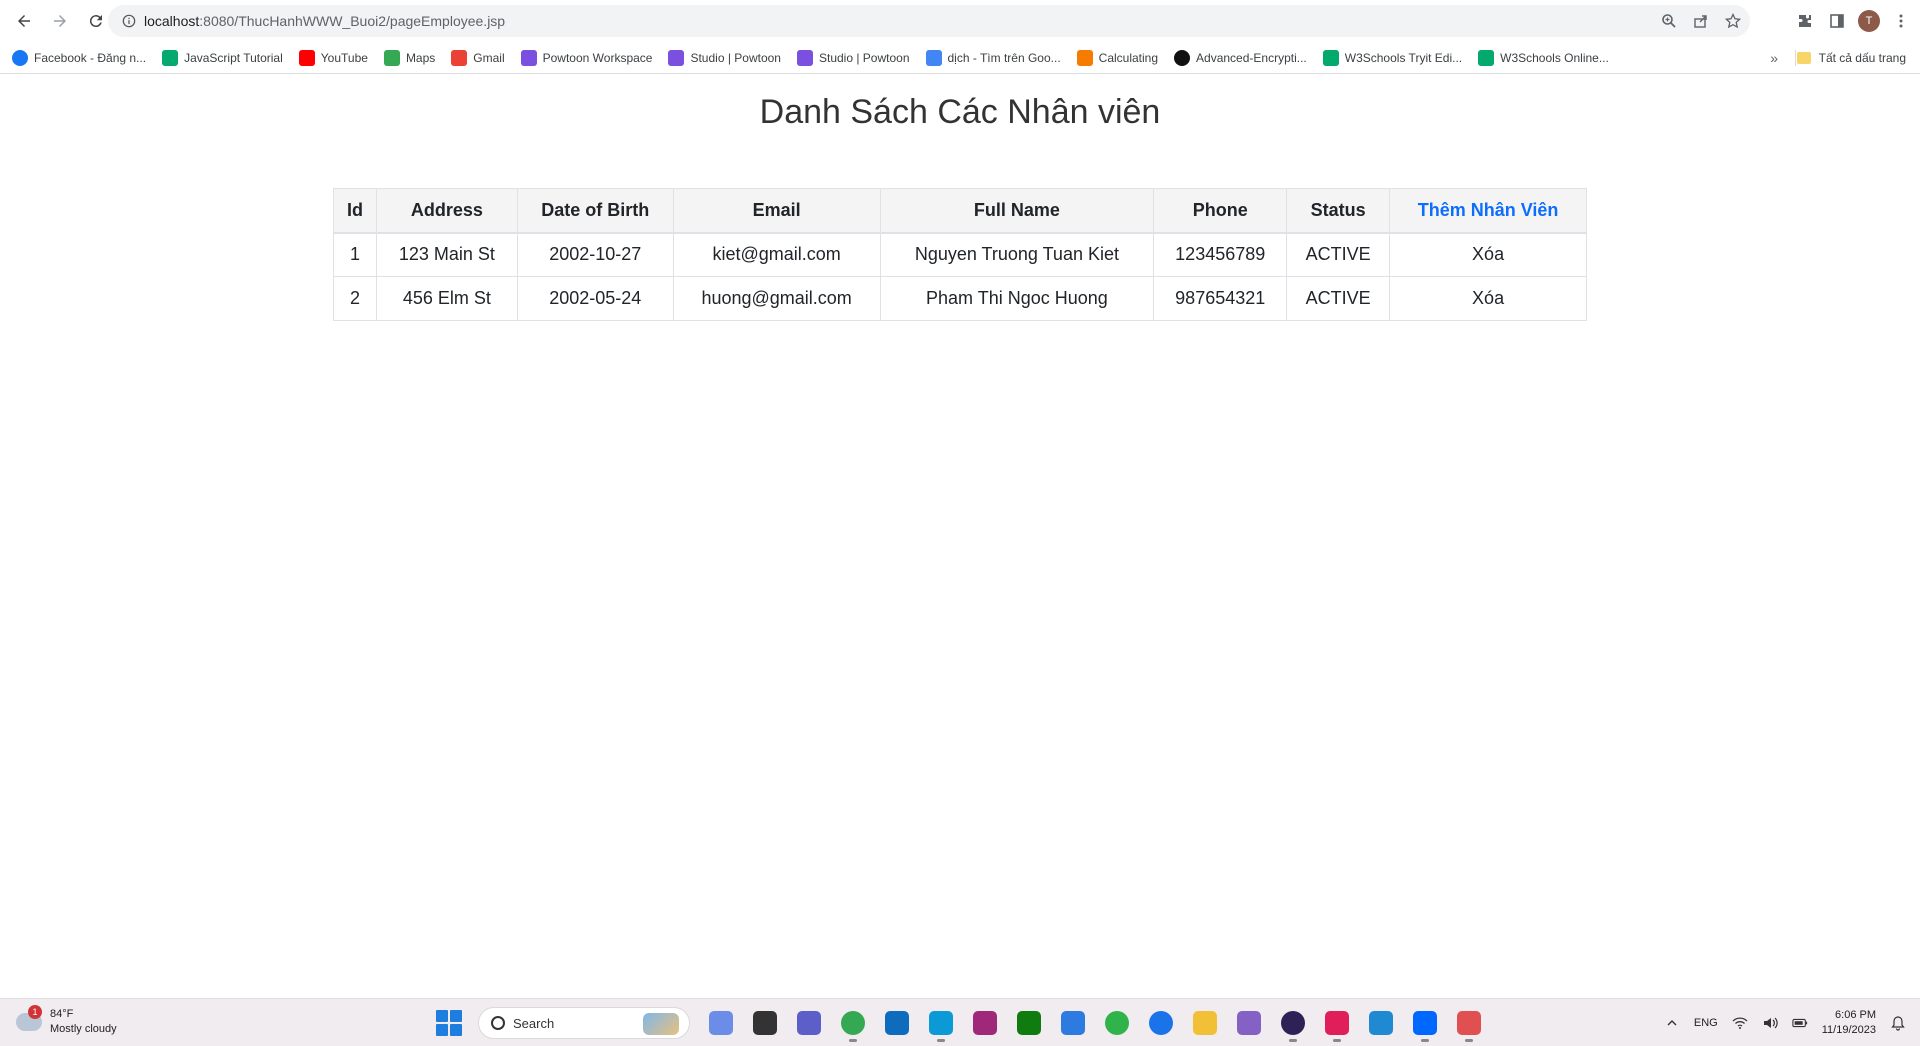  I want to click on weather-temp: 84°F, so click(62, 1014).